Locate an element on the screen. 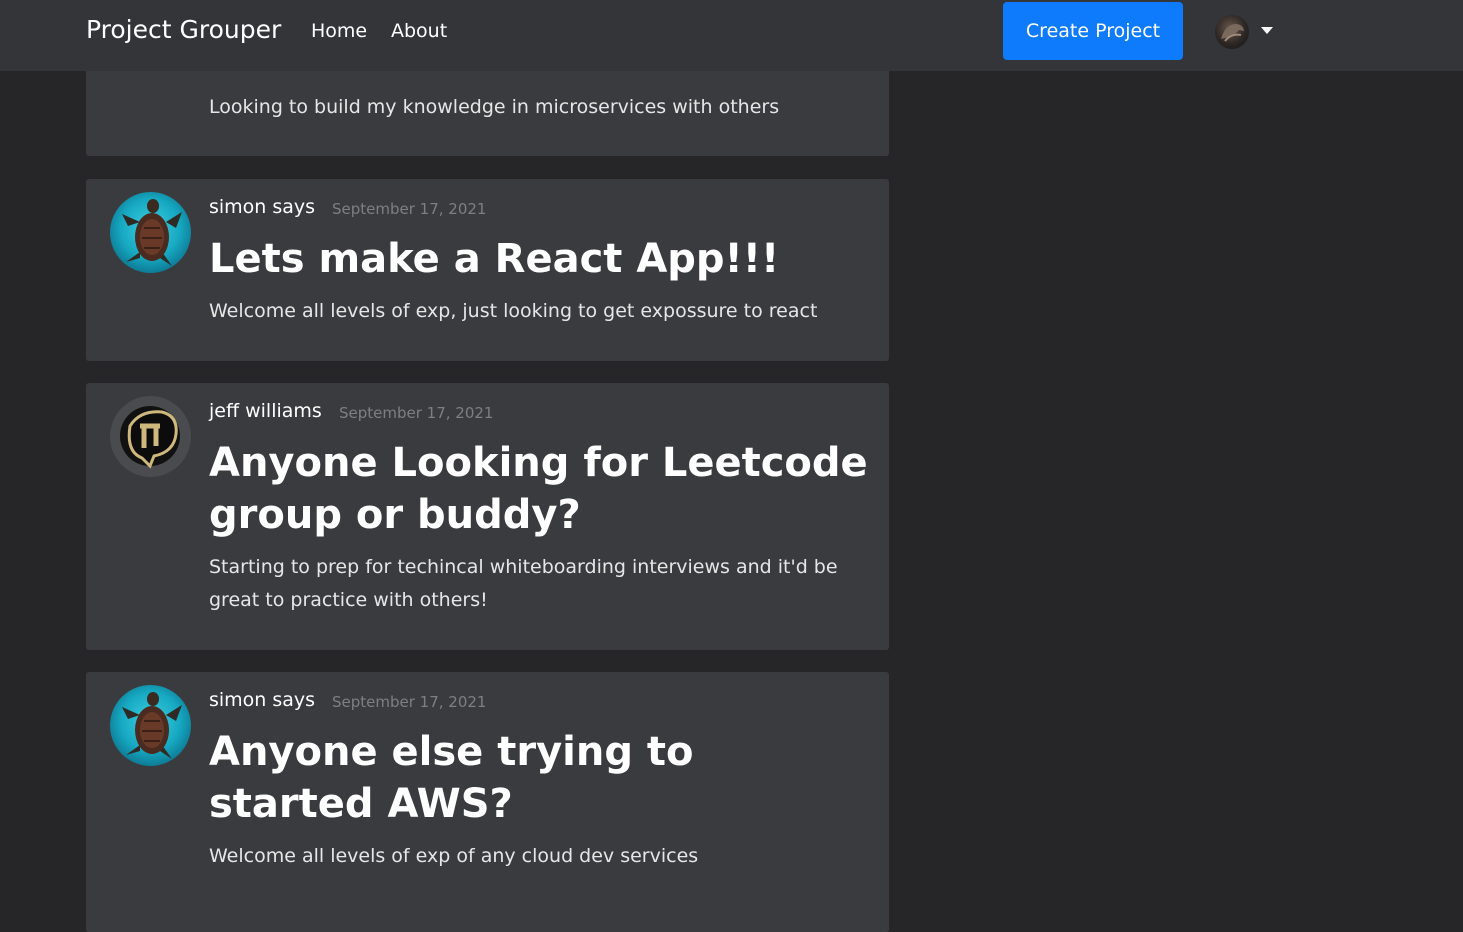 The height and width of the screenshot is (932, 1463). post-author: jeff williams is located at coordinates (265, 411).